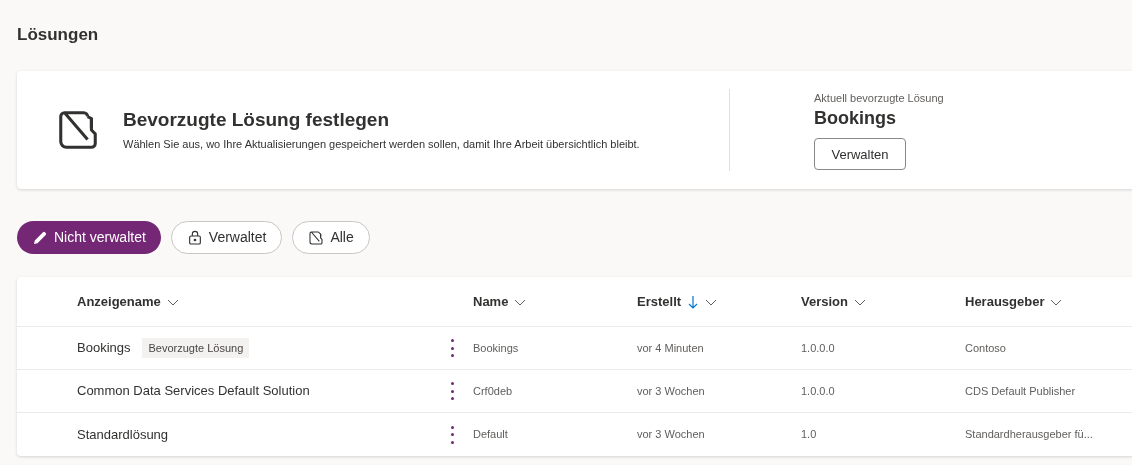 Image resolution: width=1132 pixels, height=465 pixels. What do you see at coordinates (671, 348) in the screenshot?
I see `table-cell-text: vor 4 Minuten` at bounding box center [671, 348].